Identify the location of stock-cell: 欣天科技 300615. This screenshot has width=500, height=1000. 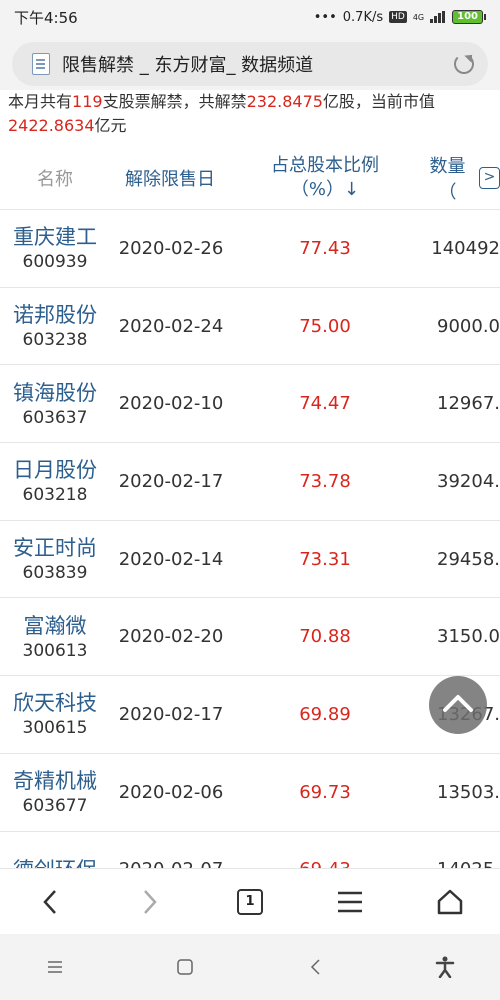
(55, 714).